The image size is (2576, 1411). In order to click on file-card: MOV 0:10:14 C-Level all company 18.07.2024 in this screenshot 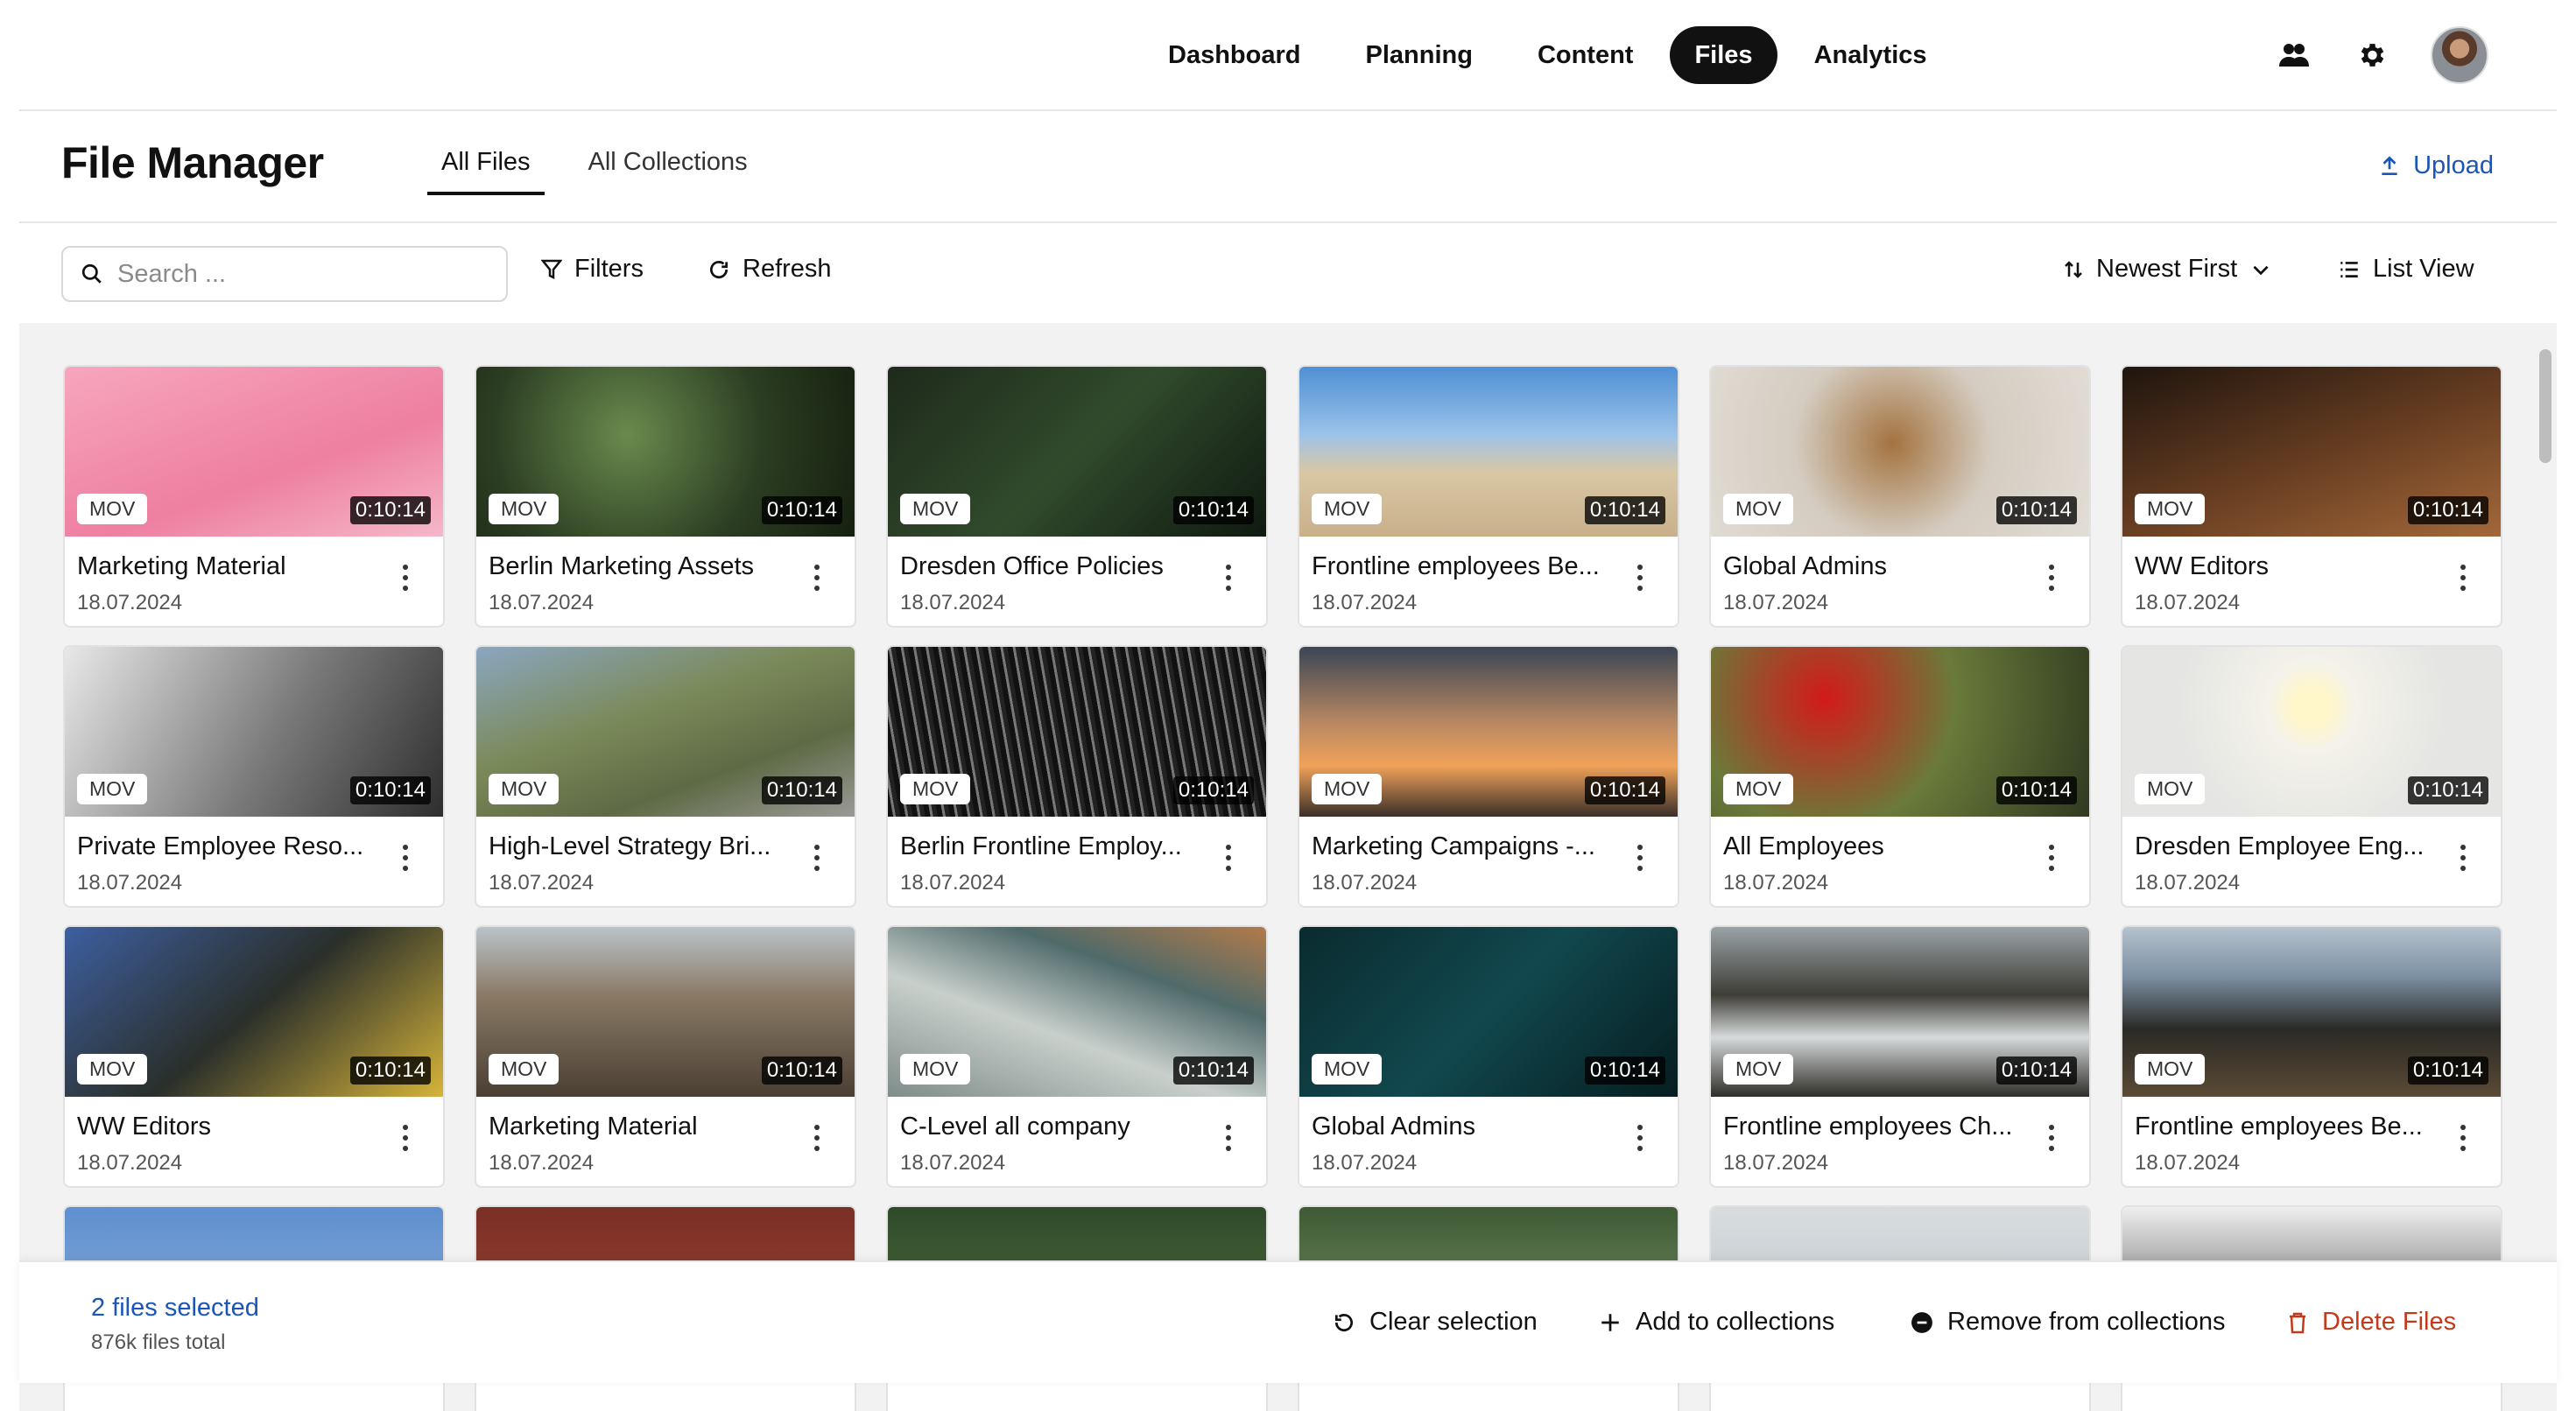, I will do `click(1077, 1056)`.